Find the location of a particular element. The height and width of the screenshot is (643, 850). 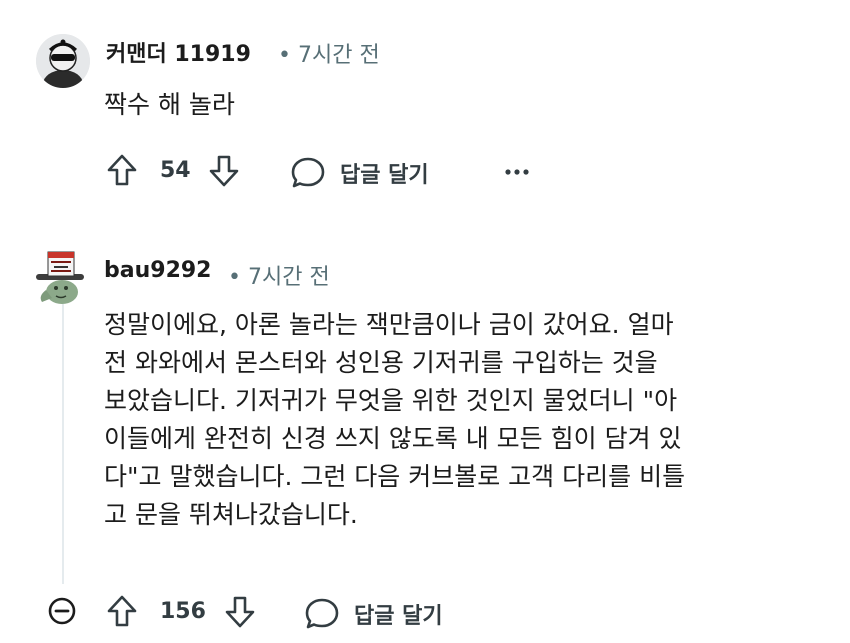

collapse-thread-button is located at coordinates (62, 611).